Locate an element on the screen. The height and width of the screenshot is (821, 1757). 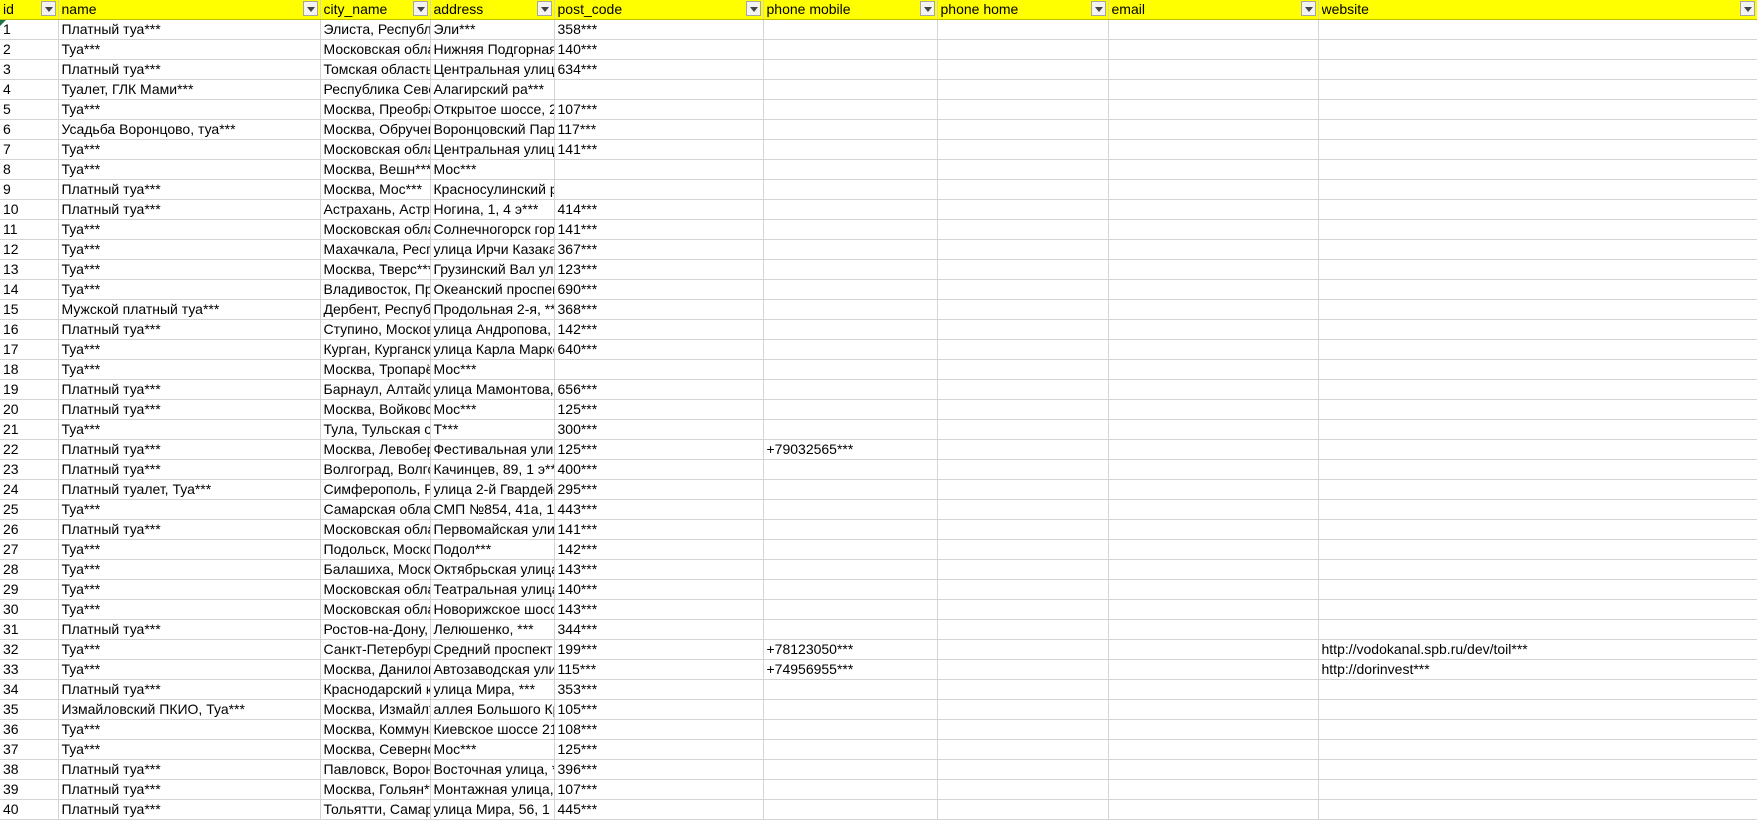
cell-id: 24 is located at coordinates (29, 489).